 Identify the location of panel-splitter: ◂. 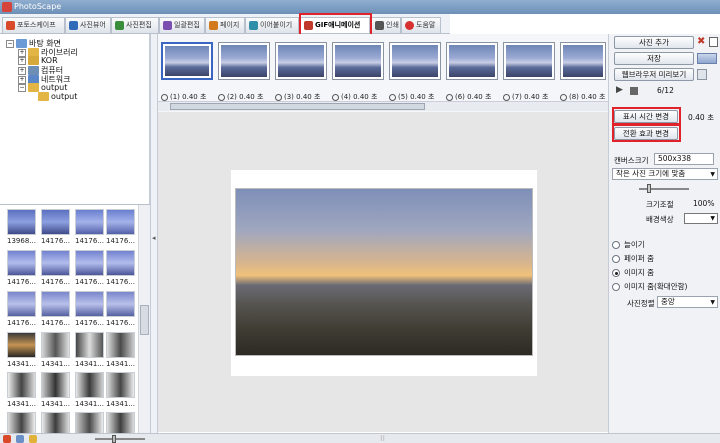
(154, 234).